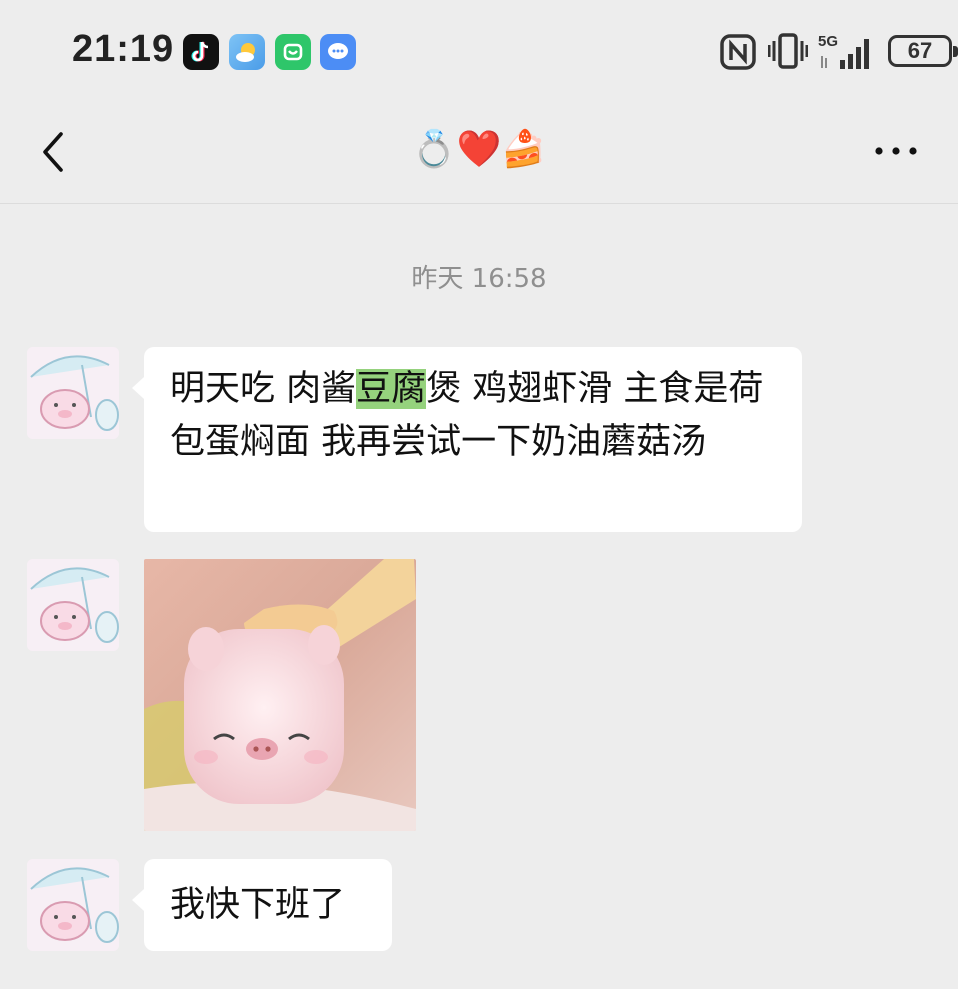 This screenshot has width=958, height=989. I want to click on highlighted-search-term: 豆腐, so click(391, 389).